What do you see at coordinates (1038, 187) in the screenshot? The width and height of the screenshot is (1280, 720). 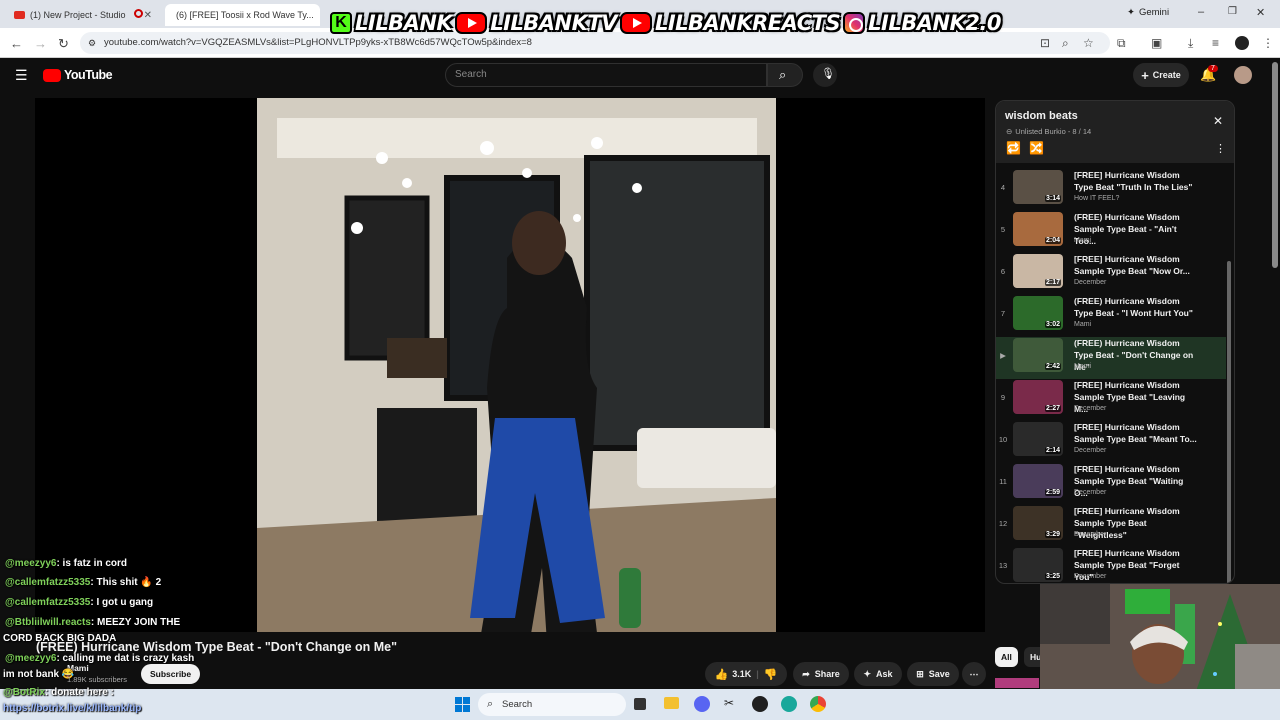 I see `playlist-item-thumbnail: 3:14` at bounding box center [1038, 187].